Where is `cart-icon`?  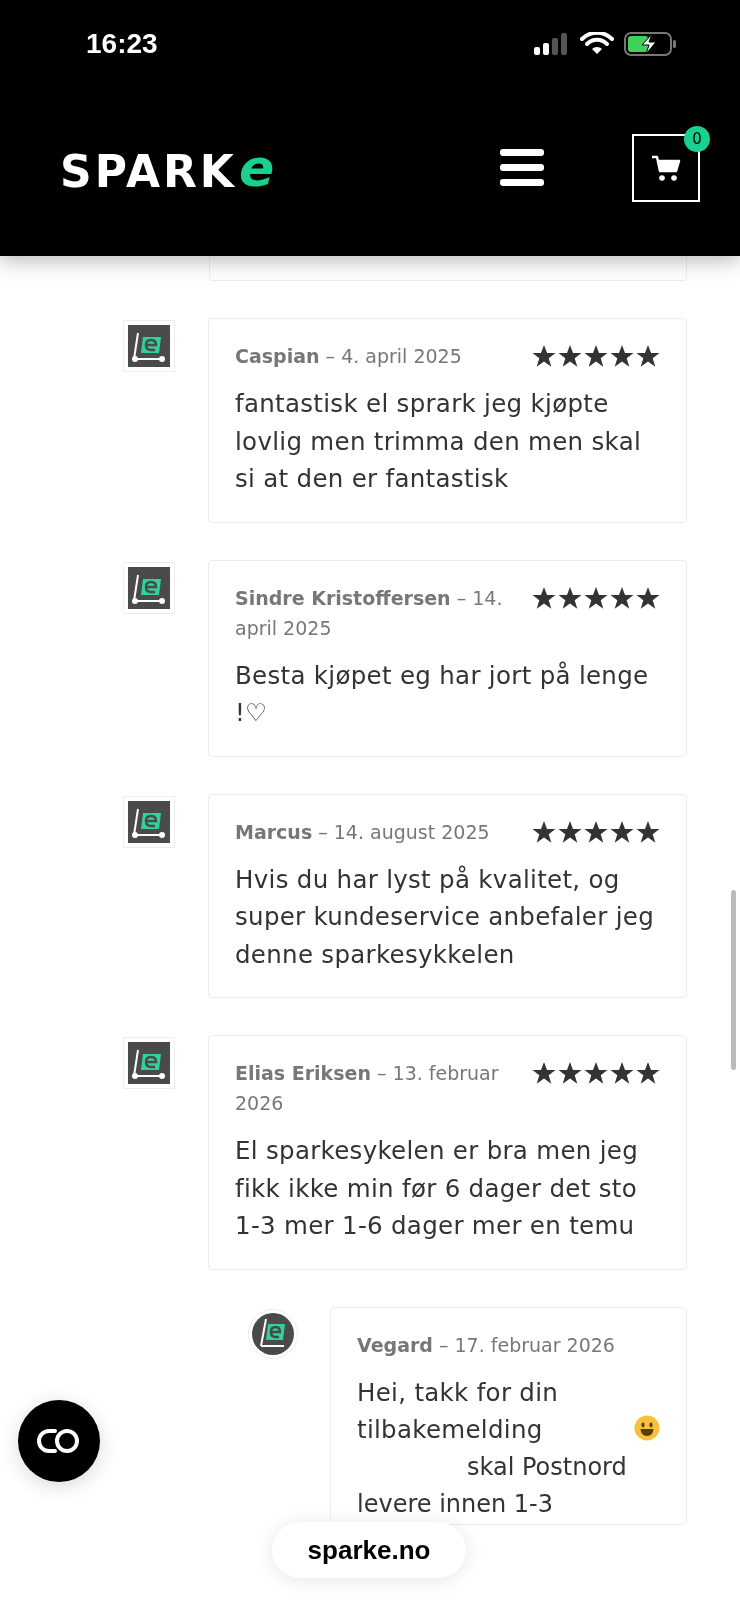 cart-icon is located at coordinates (666, 168).